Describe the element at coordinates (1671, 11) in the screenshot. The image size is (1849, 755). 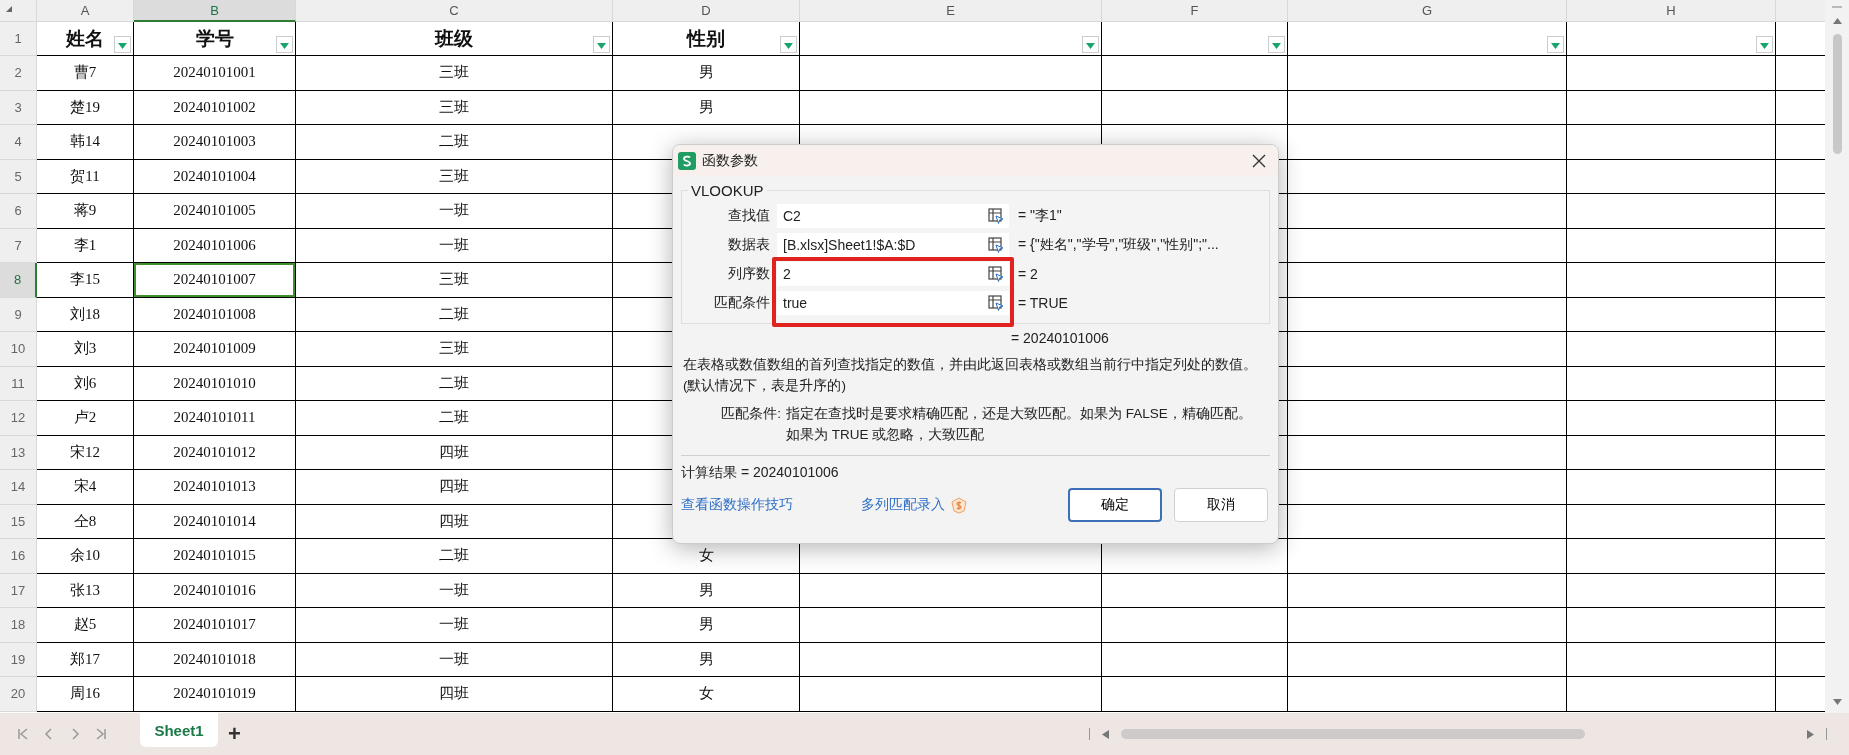
I see `column-header: H` at that location.